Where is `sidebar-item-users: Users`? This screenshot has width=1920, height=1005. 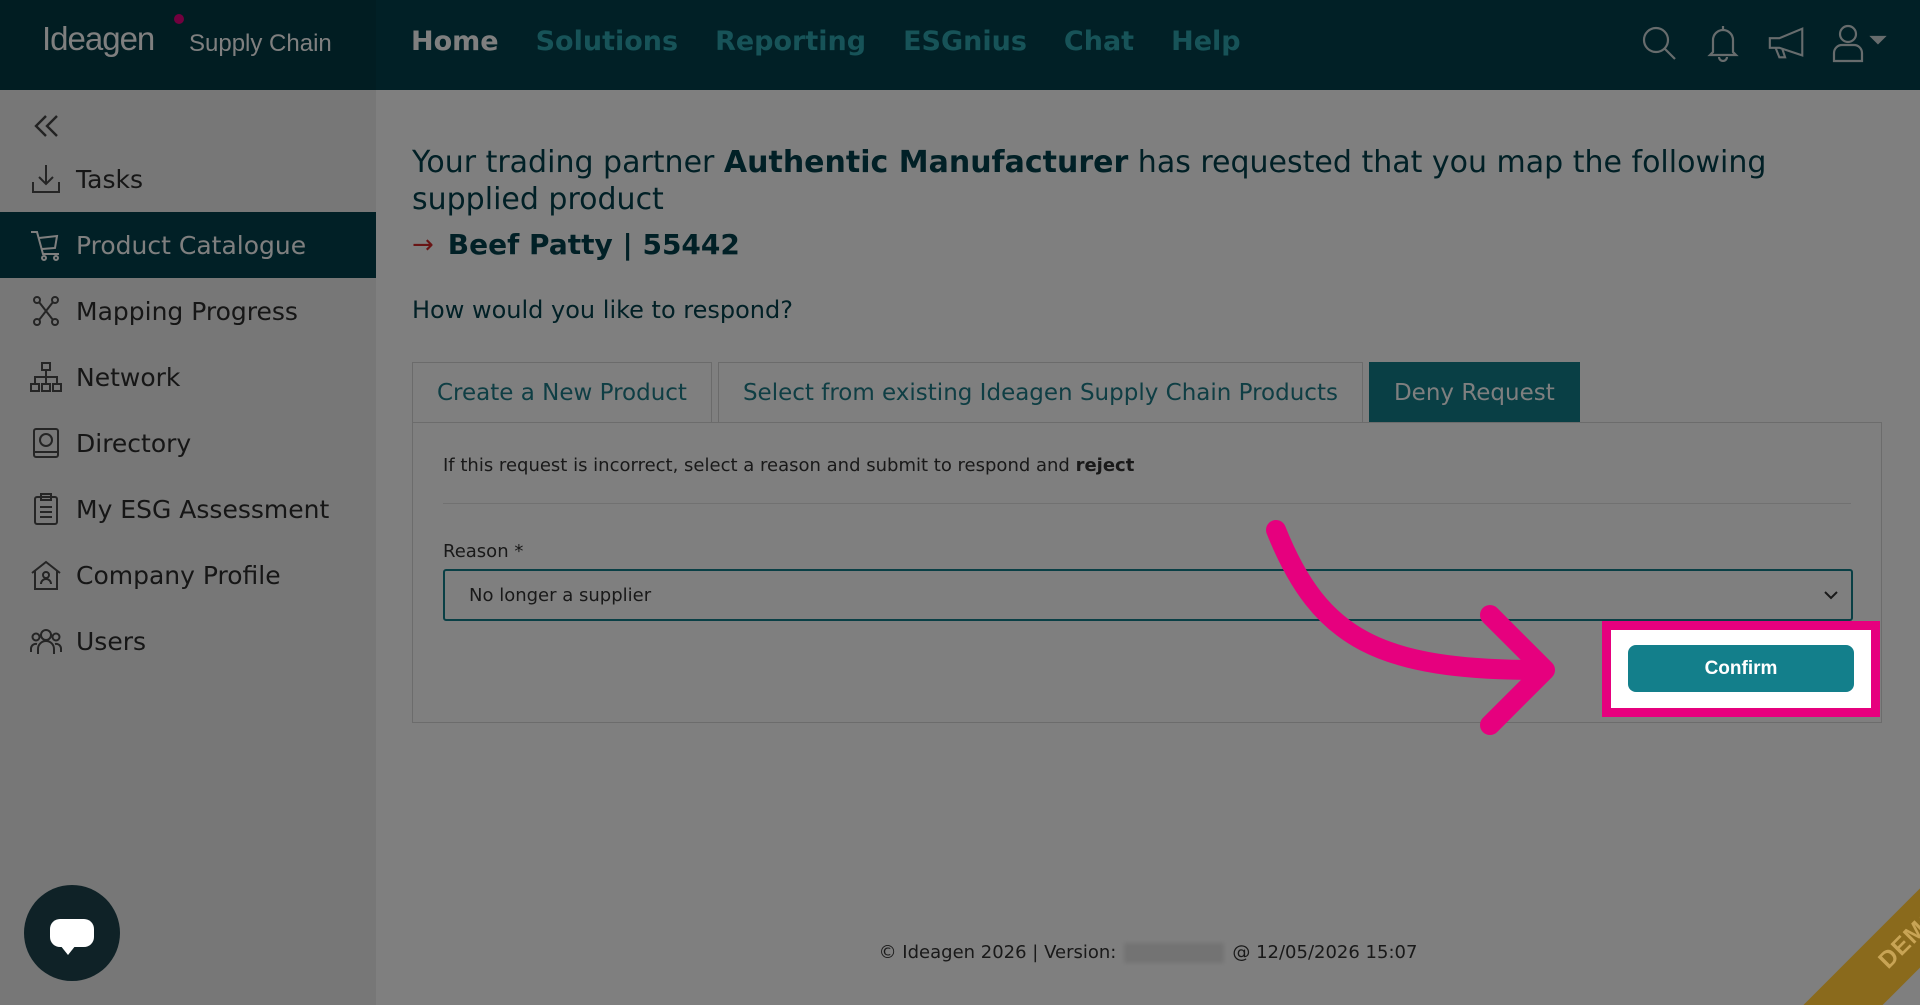 sidebar-item-users: Users is located at coordinates (188, 641).